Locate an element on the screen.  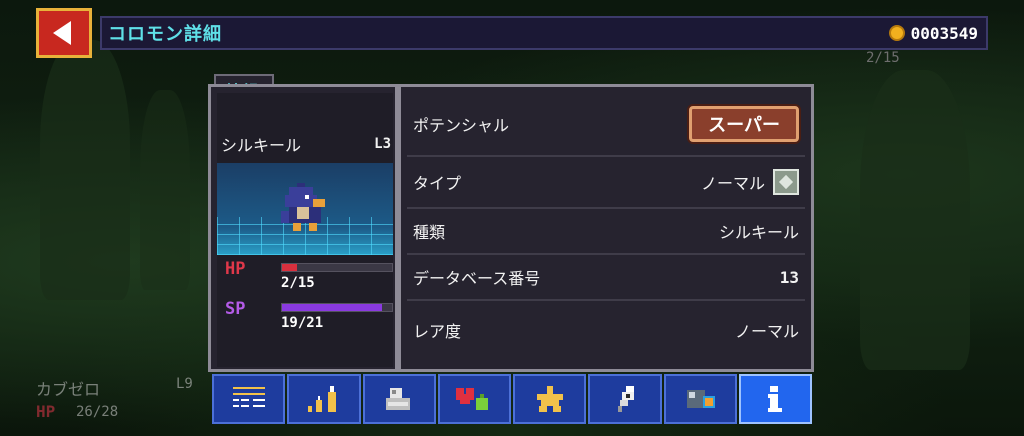
back-button is located at coordinates (64, 33).